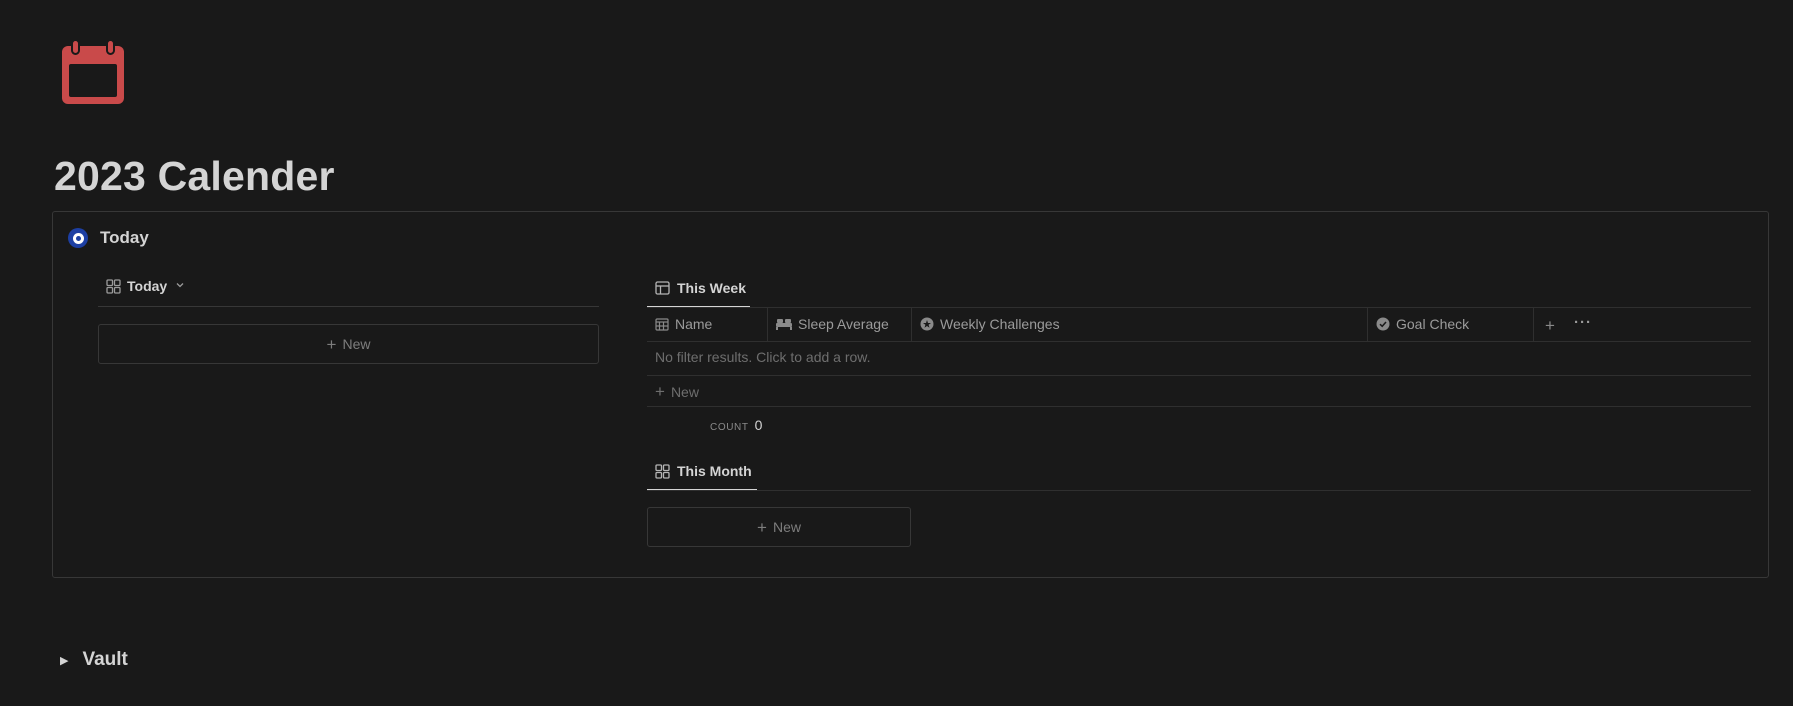 The width and height of the screenshot is (1793, 706). What do you see at coordinates (843, 324) in the screenshot?
I see `column-label: Sleep Average` at bounding box center [843, 324].